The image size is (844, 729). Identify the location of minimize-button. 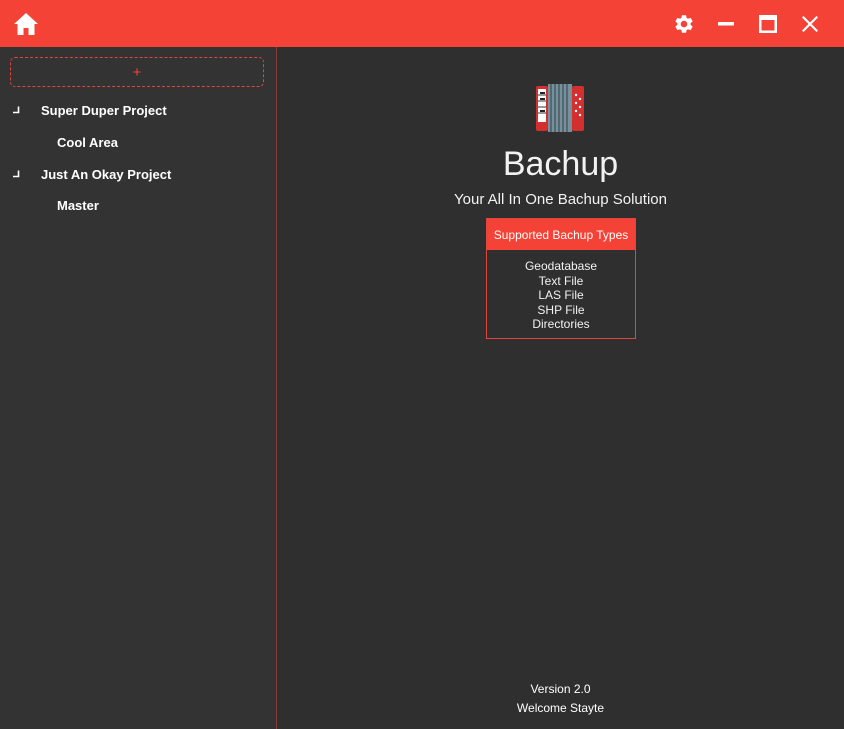
(726, 24).